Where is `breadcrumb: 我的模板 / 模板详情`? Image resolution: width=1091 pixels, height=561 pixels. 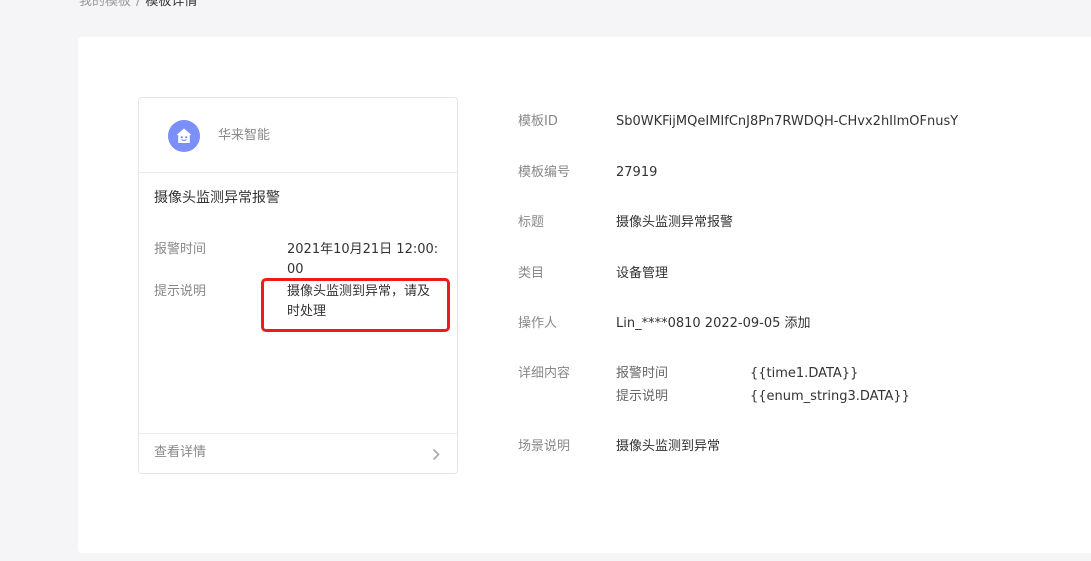
breadcrumb: 我的模板 / 模板详情 is located at coordinates (138, 5).